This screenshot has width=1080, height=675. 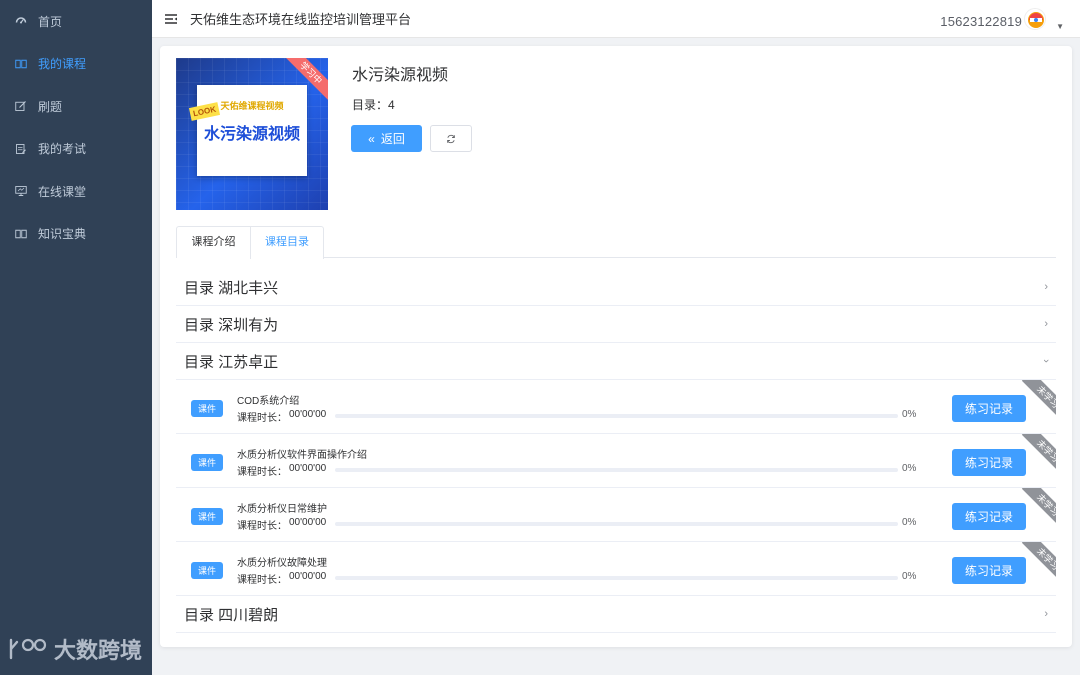 I want to click on course-cover-image: 天佑维课程视频 水污染源视频 LOOK 学习中, so click(x=252, y=134).